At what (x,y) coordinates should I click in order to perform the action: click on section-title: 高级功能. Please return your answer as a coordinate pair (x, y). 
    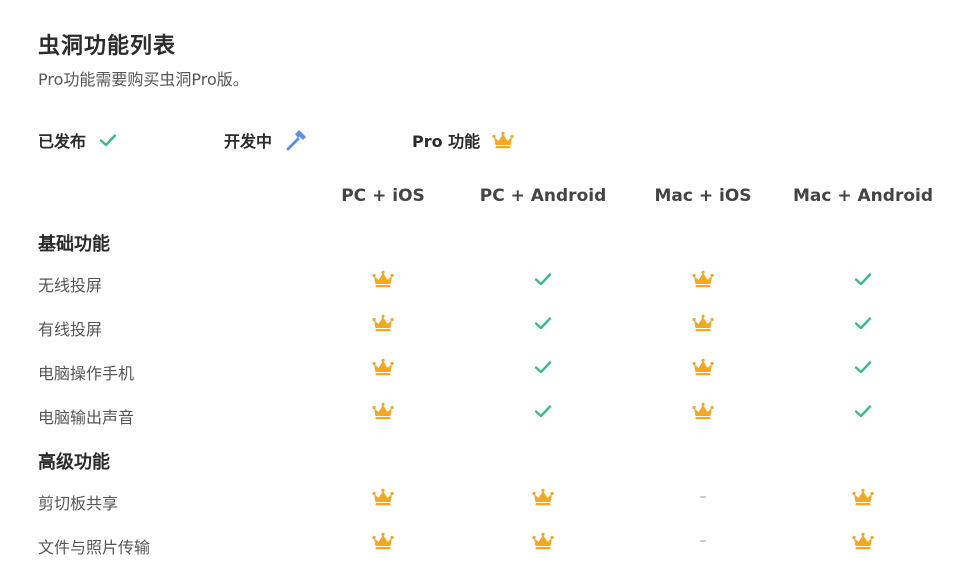
    Looking at the image, I should click on (74, 462).